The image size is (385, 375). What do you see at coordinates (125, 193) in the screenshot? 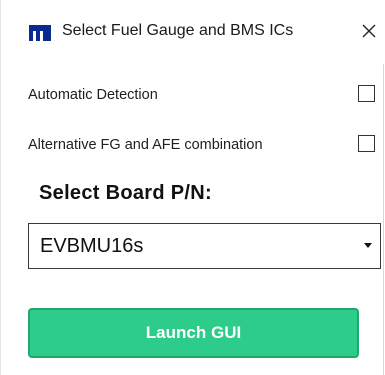
I see `board-pn-heading: Select Board P/N:` at bounding box center [125, 193].